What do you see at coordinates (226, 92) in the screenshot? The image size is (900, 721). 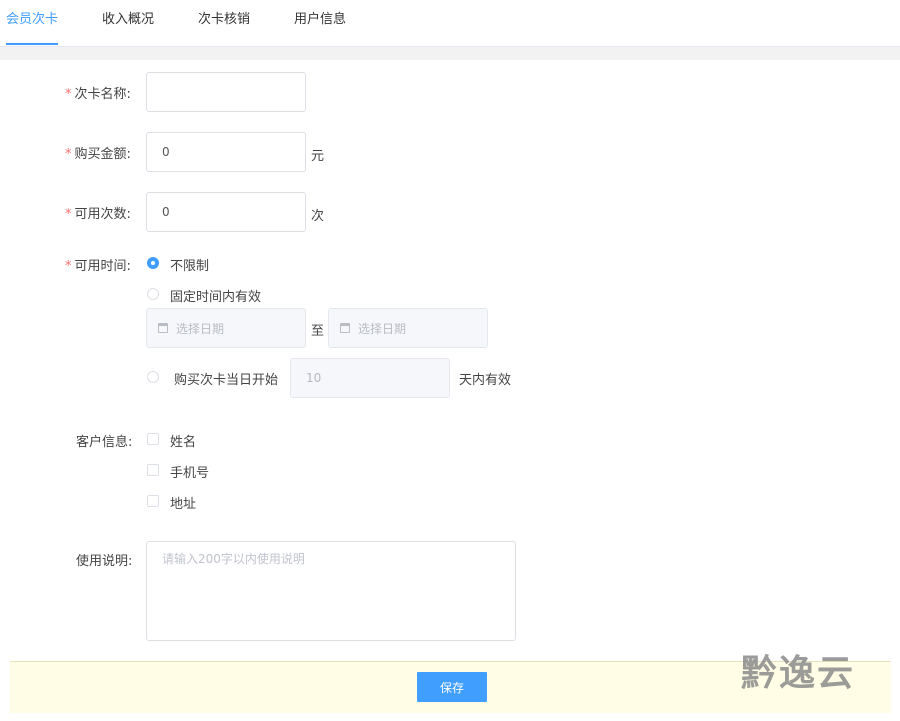 I see `card-name-input` at bounding box center [226, 92].